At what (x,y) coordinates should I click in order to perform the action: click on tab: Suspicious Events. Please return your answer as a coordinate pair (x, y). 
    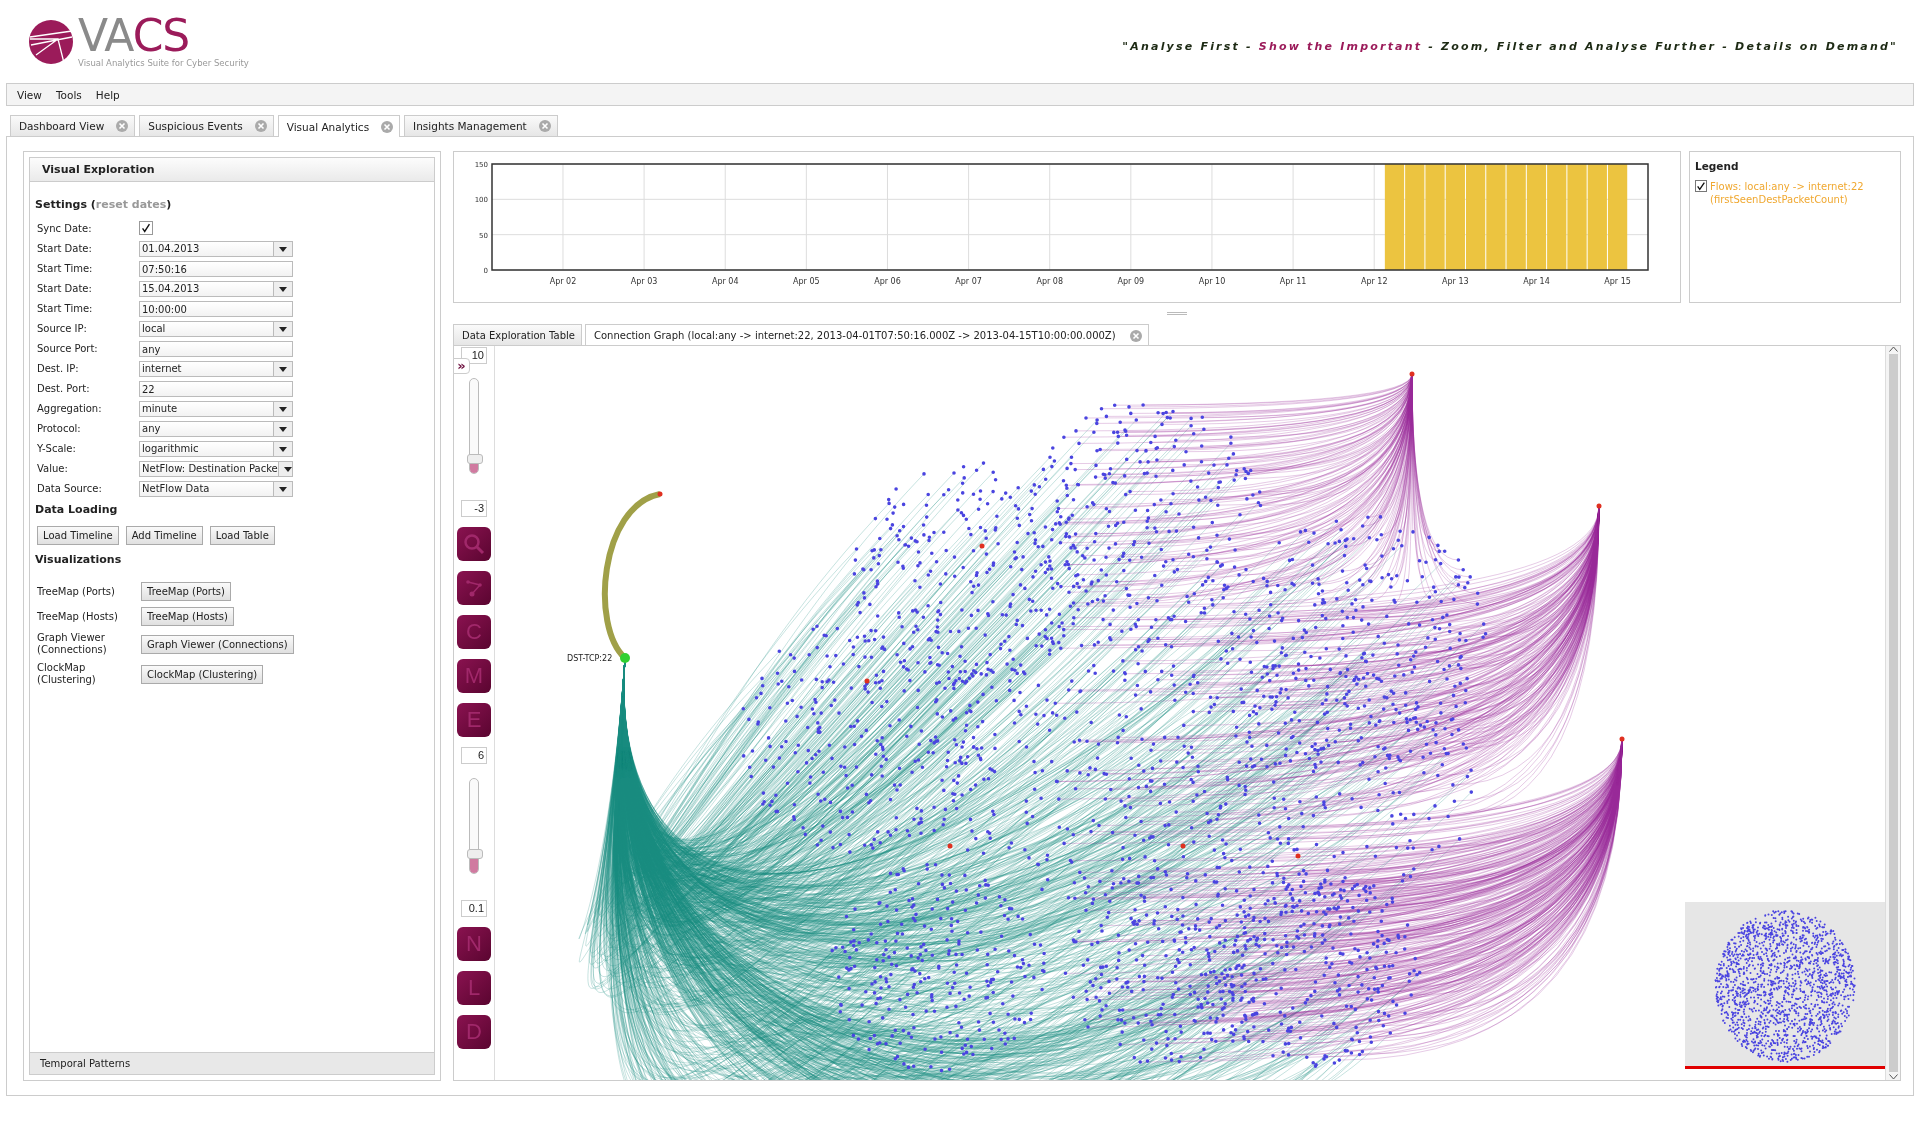
    Looking at the image, I should click on (206, 125).